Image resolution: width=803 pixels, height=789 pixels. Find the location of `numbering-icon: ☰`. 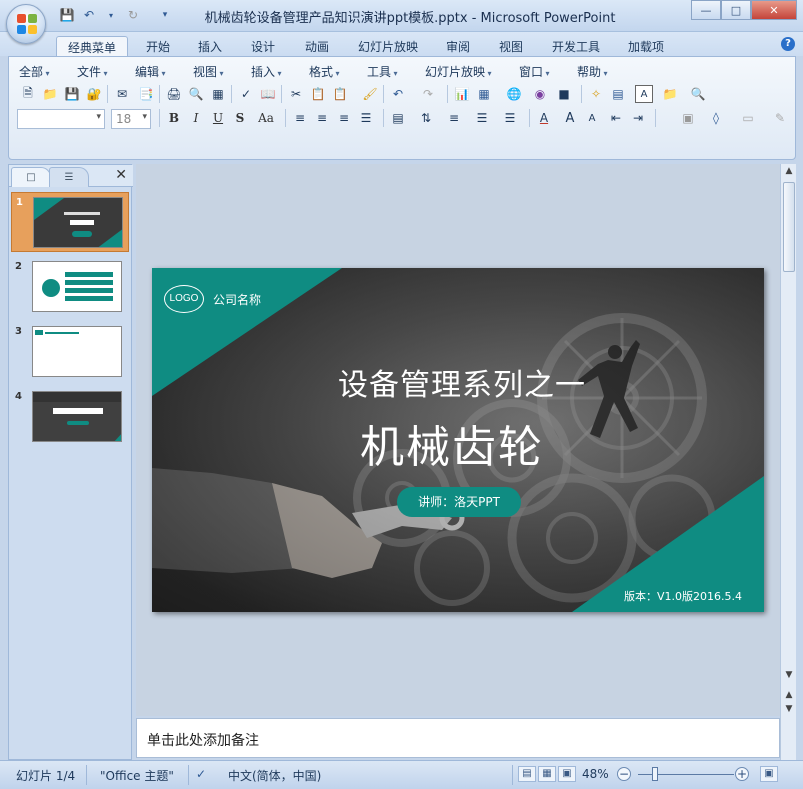

numbering-icon: ☰ is located at coordinates (482, 118).